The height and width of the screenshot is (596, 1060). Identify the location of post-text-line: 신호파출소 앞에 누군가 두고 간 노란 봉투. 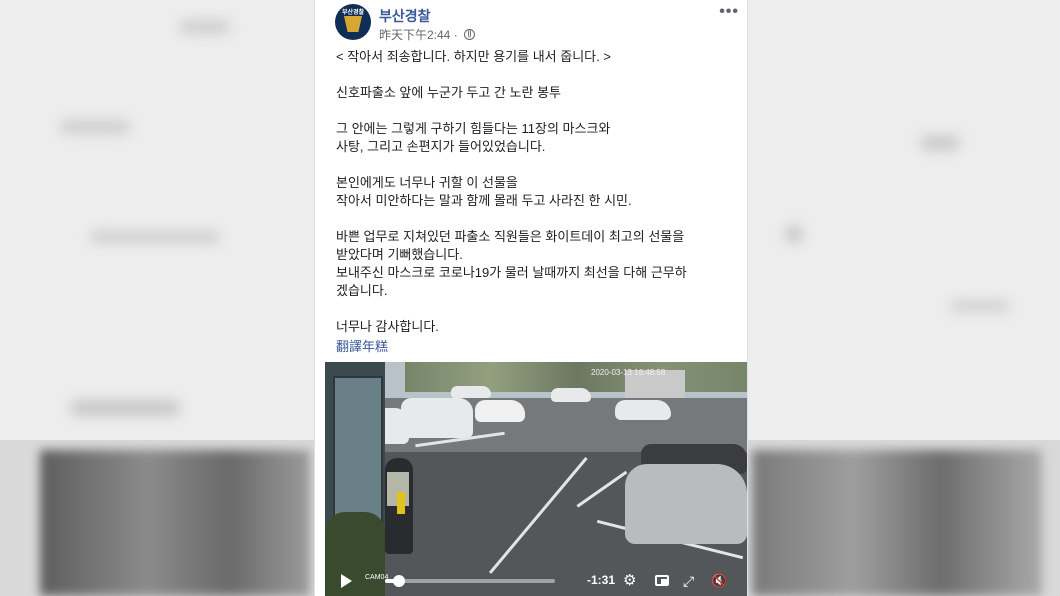
(448, 92).